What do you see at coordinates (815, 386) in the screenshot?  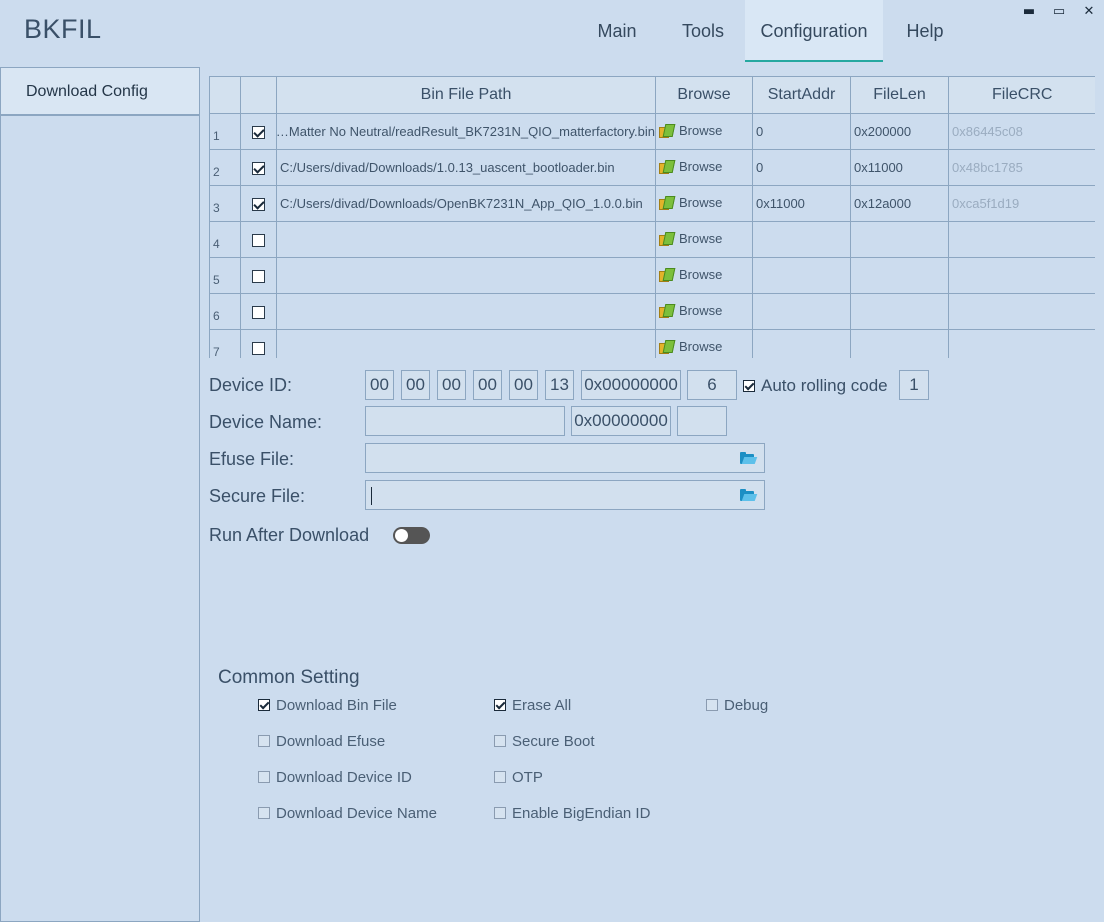 I see `auto-rolling-code-checkbox: Auto rolling code` at bounding box center [815, 386].